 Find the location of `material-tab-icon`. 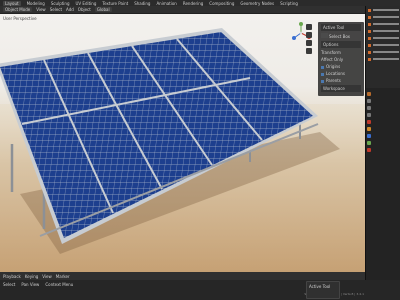

material-tab-icon is located at coordinates (369, 150).